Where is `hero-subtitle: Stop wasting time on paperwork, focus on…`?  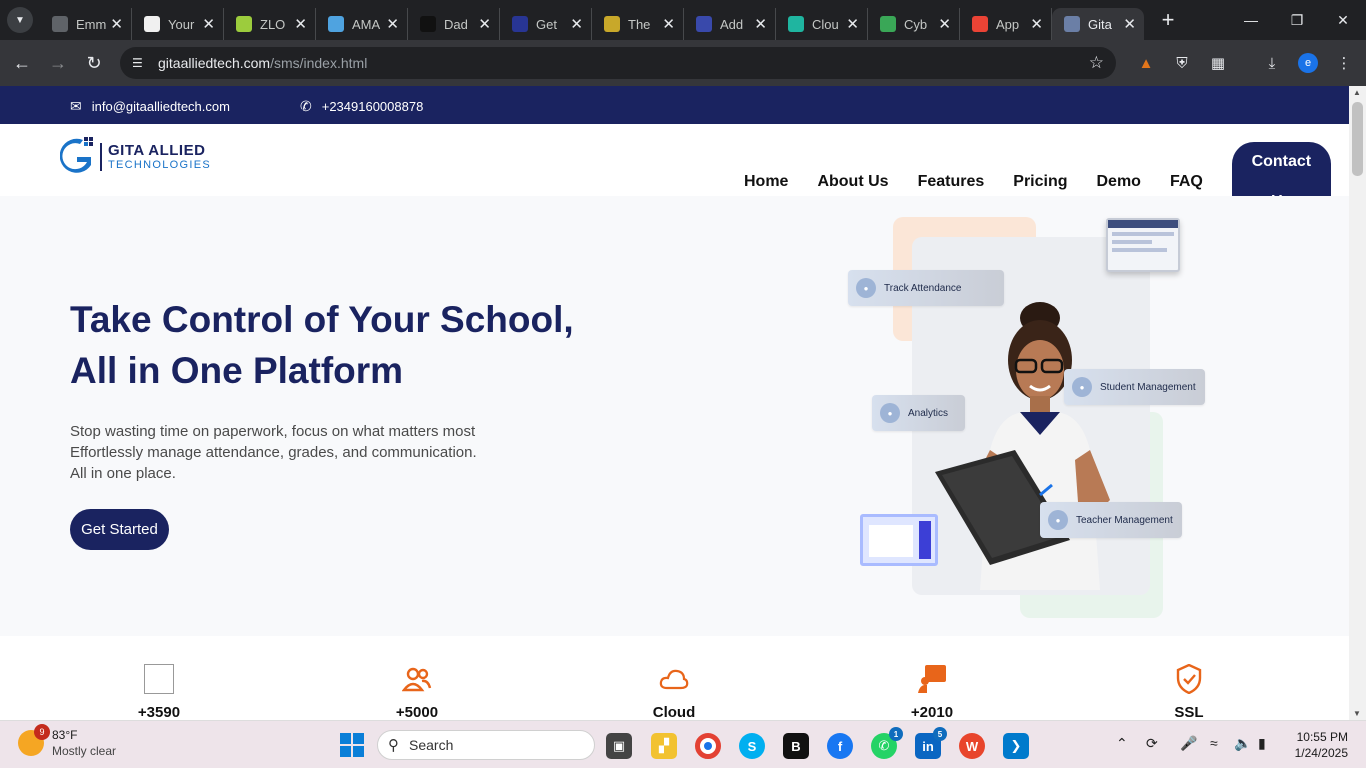
hero-subtitle: Stop wasting time on paperwork, focus on… is located at coordinates (330, 452).